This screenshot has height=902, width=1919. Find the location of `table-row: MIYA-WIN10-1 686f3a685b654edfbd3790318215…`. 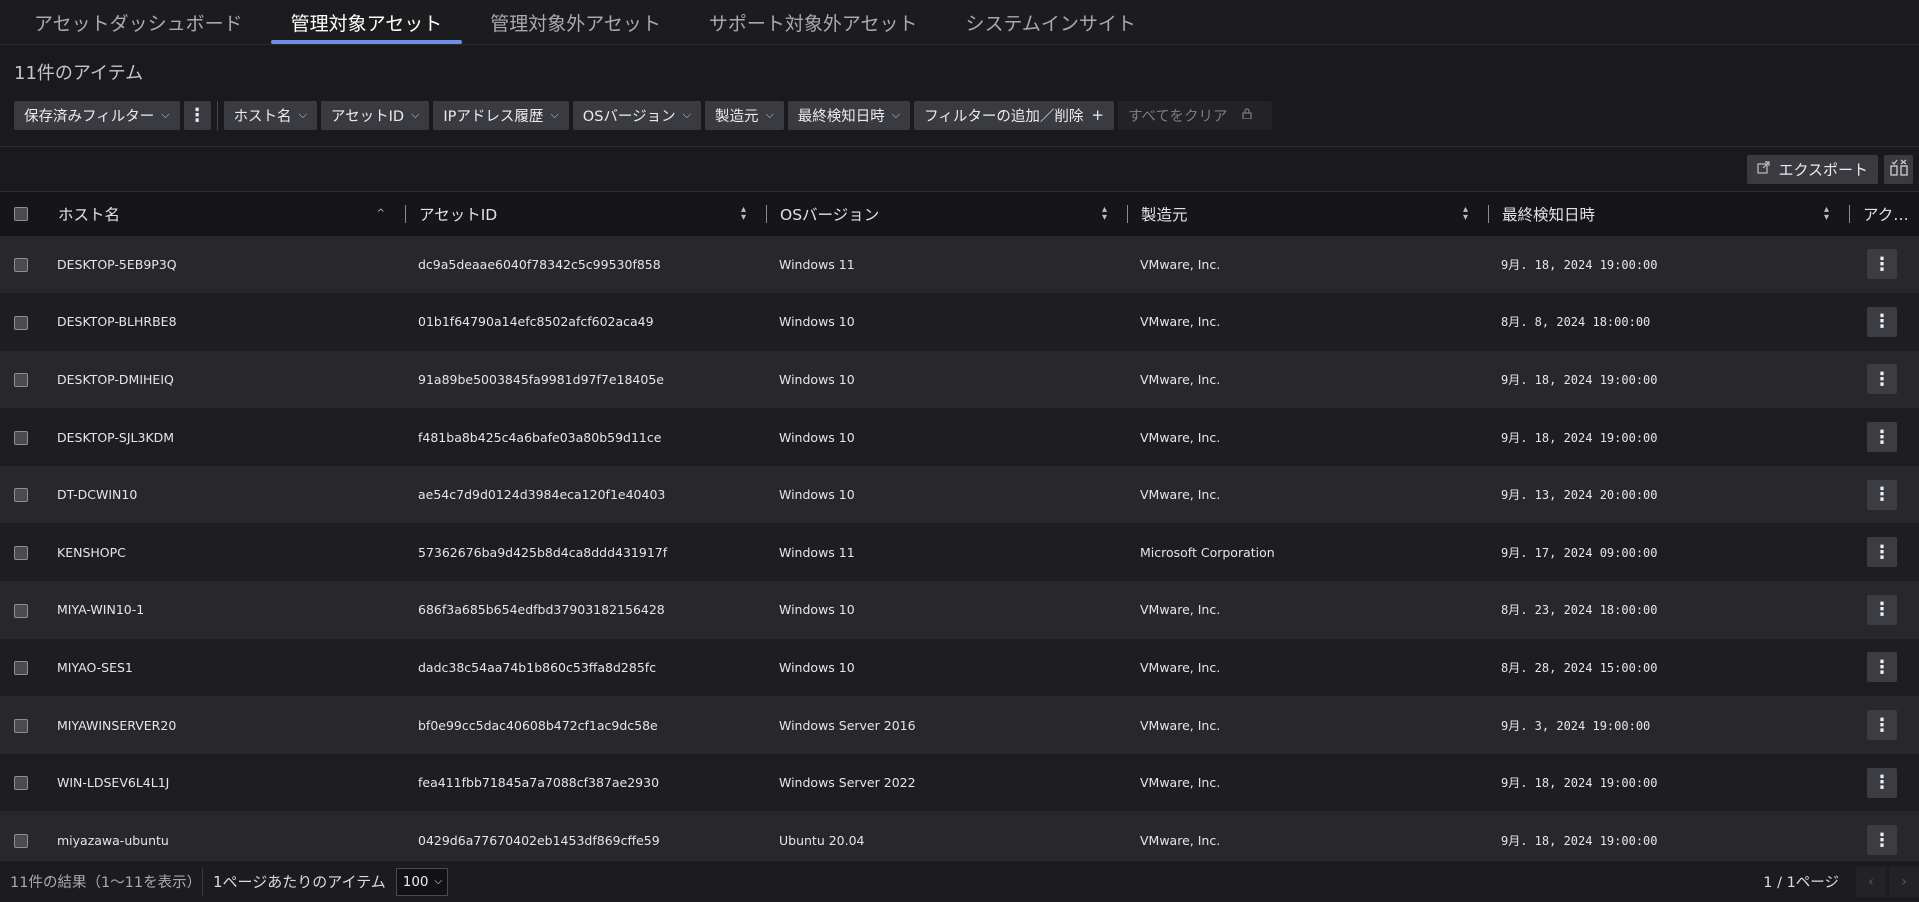

table-row: MIYA-WIN10-1 686f3a685b654edfbd3790318215… is located at coordinates (959, 610).